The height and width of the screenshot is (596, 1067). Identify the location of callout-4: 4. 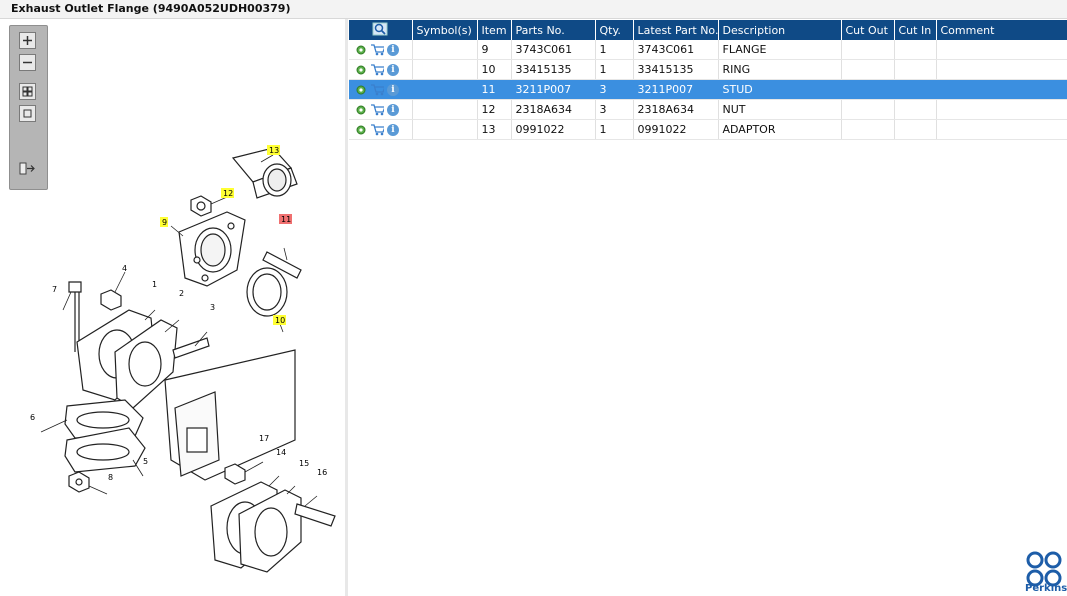
(124, 268).